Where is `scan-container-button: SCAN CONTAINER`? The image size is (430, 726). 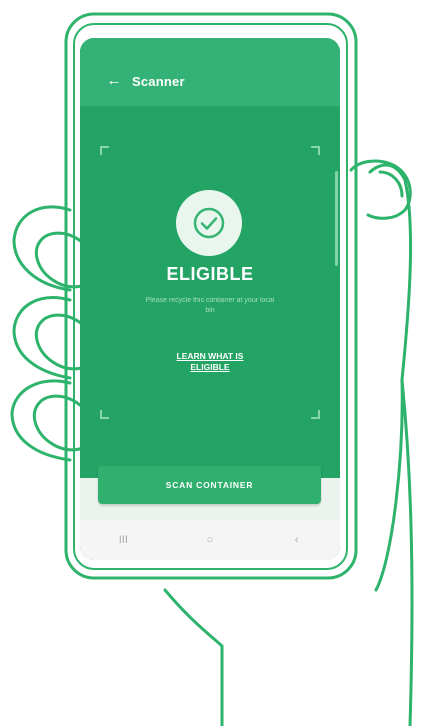
scan-container-button: SCAN CONTAINER is located at coordinates (209, 485).